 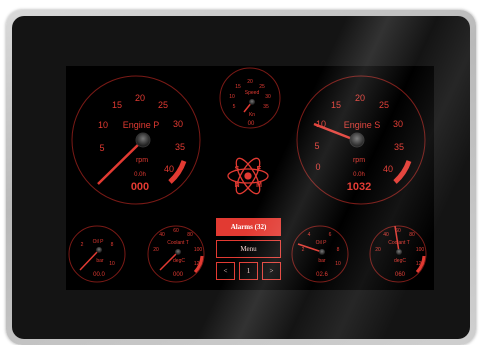 What do you see at coordinates (101, 148) in the screenshot?
I see `engine-port-tick-5: 5` at bounding box center [101, 148].